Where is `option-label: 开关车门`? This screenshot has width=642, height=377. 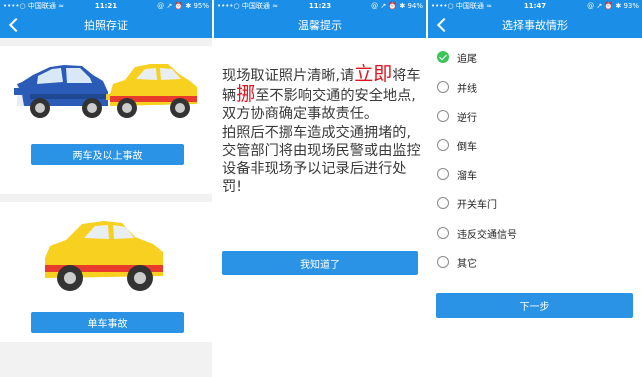 option-label: 开关车门 is located at coordinates (477, 205).